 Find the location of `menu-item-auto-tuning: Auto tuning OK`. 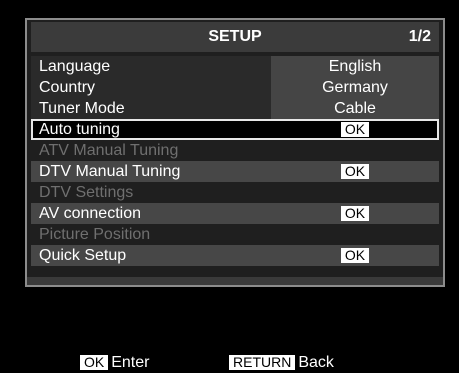

menu-item-auto-tuning: Auto tuning OK is located at coordinates (235, 129).